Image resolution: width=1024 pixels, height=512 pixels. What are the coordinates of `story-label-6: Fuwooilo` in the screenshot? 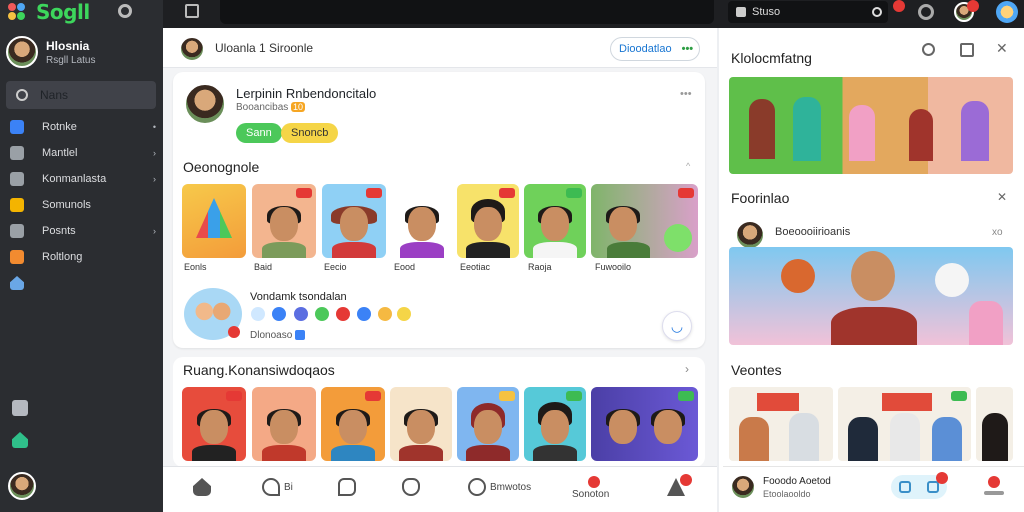 It's located at (613, 267).